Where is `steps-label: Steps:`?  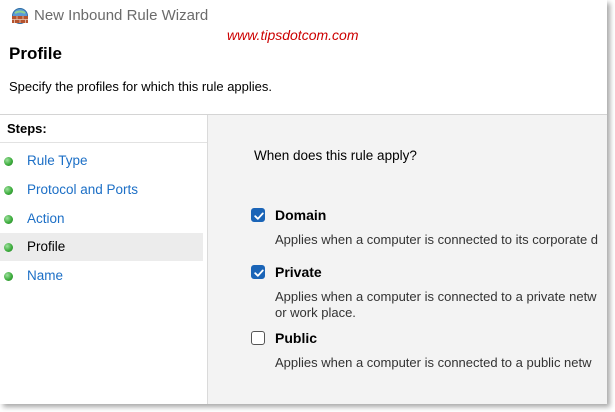
steps-label: Steps: is located at coordinates (27, 128).